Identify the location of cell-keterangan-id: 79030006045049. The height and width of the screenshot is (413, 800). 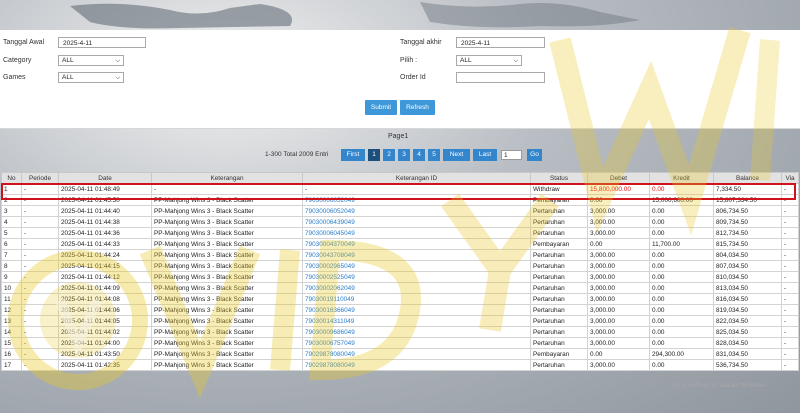
(416, 233).